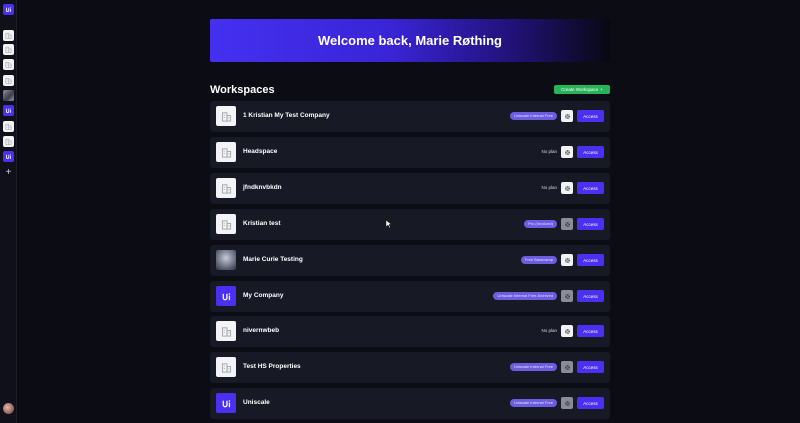  What do you see at coordinates (8, 95) in the screenshot?
I see `sidebar-item-photo-icon` at bounding box center [8, 95].